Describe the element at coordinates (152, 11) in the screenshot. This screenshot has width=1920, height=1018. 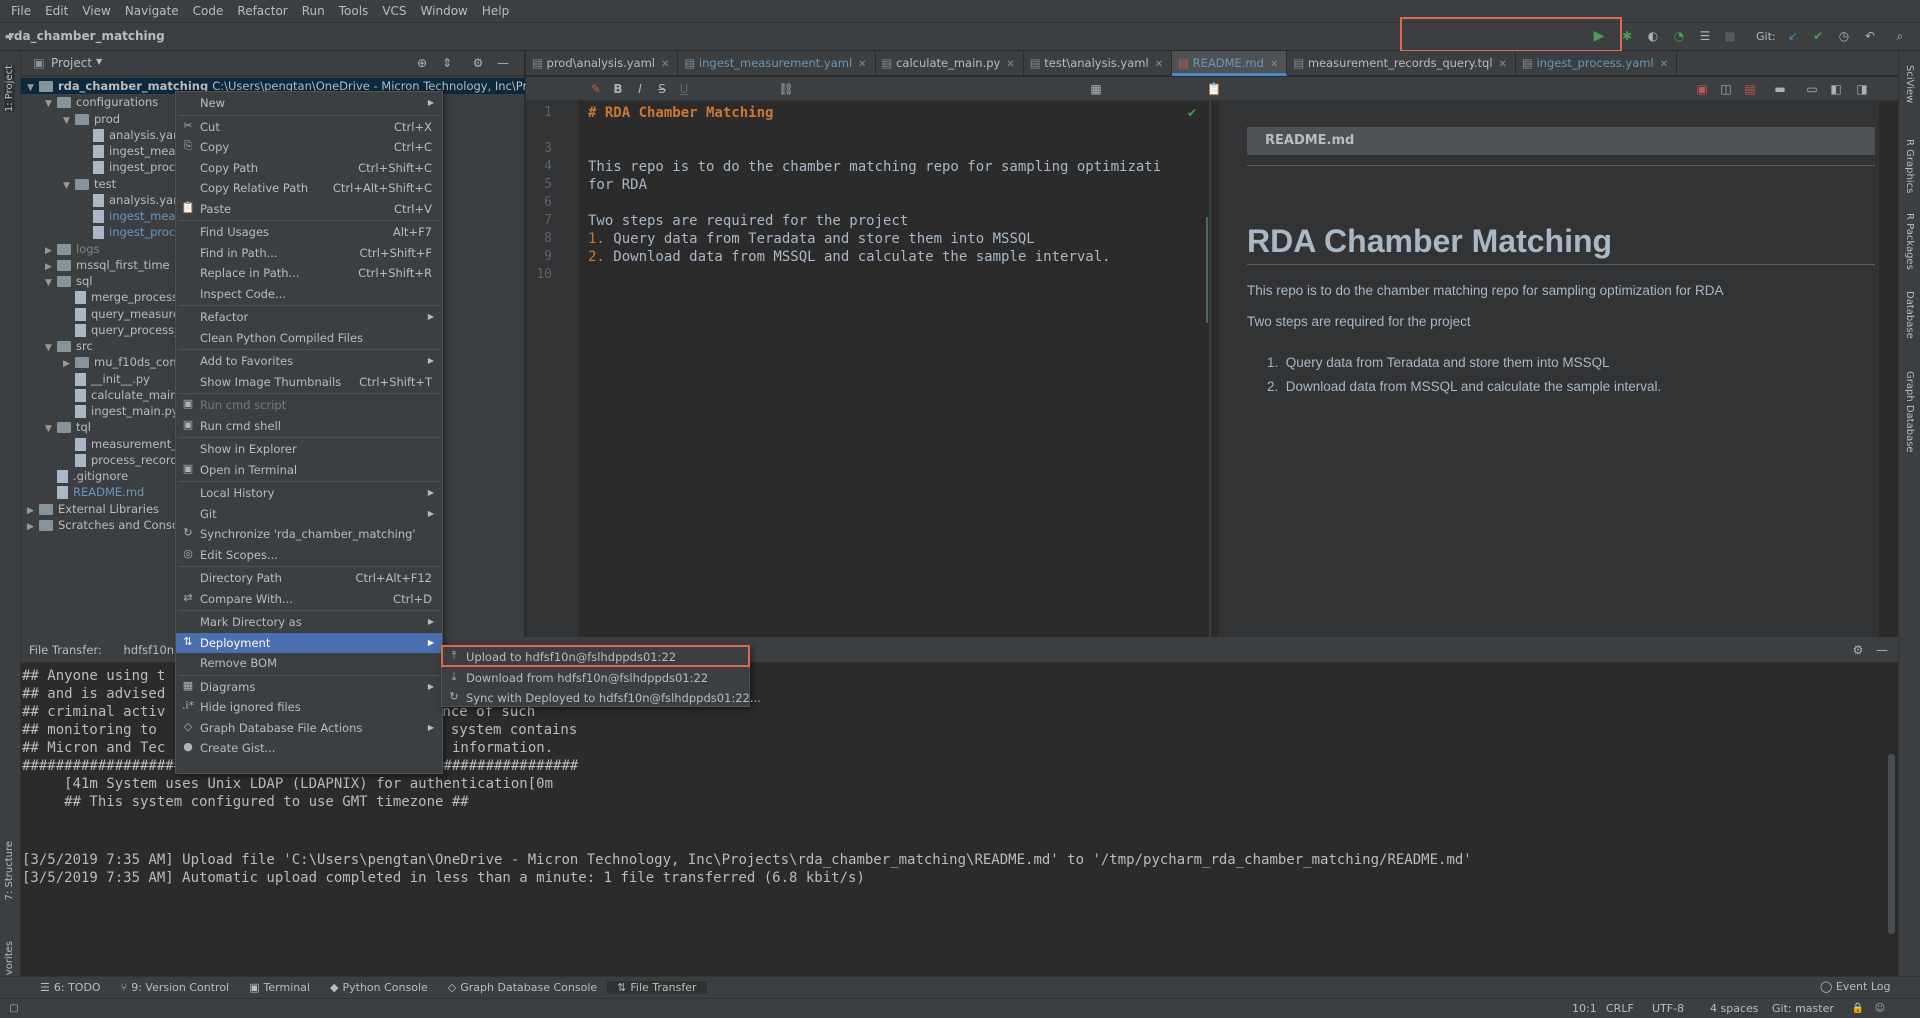
I see `menu-navigate: Navigate` at that location.